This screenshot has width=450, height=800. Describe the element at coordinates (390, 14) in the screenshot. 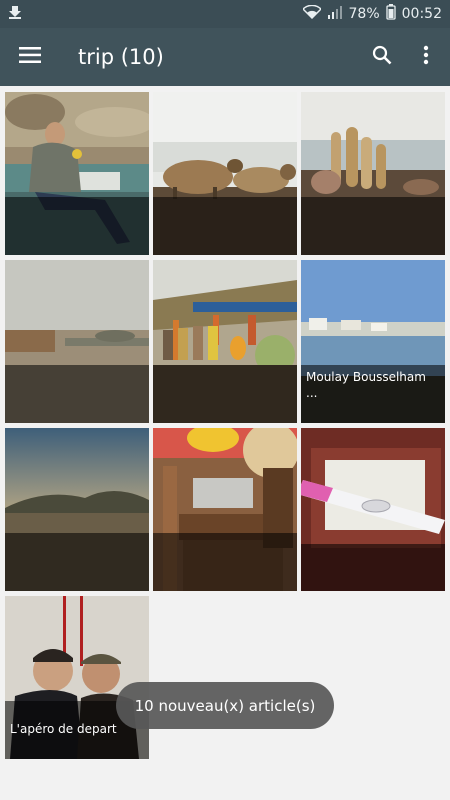

I see `battery-icon` at that location.